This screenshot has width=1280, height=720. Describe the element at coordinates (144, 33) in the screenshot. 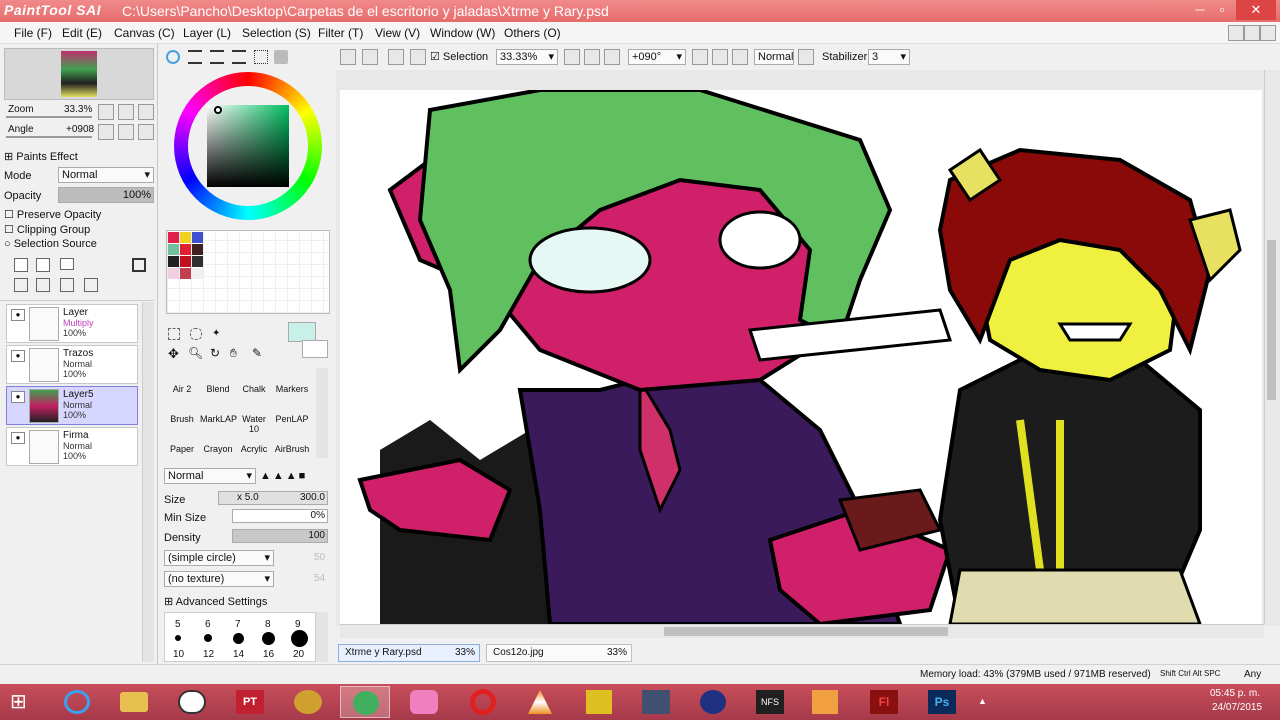

I see `menu-canvas: Canvas (C)` at that location.